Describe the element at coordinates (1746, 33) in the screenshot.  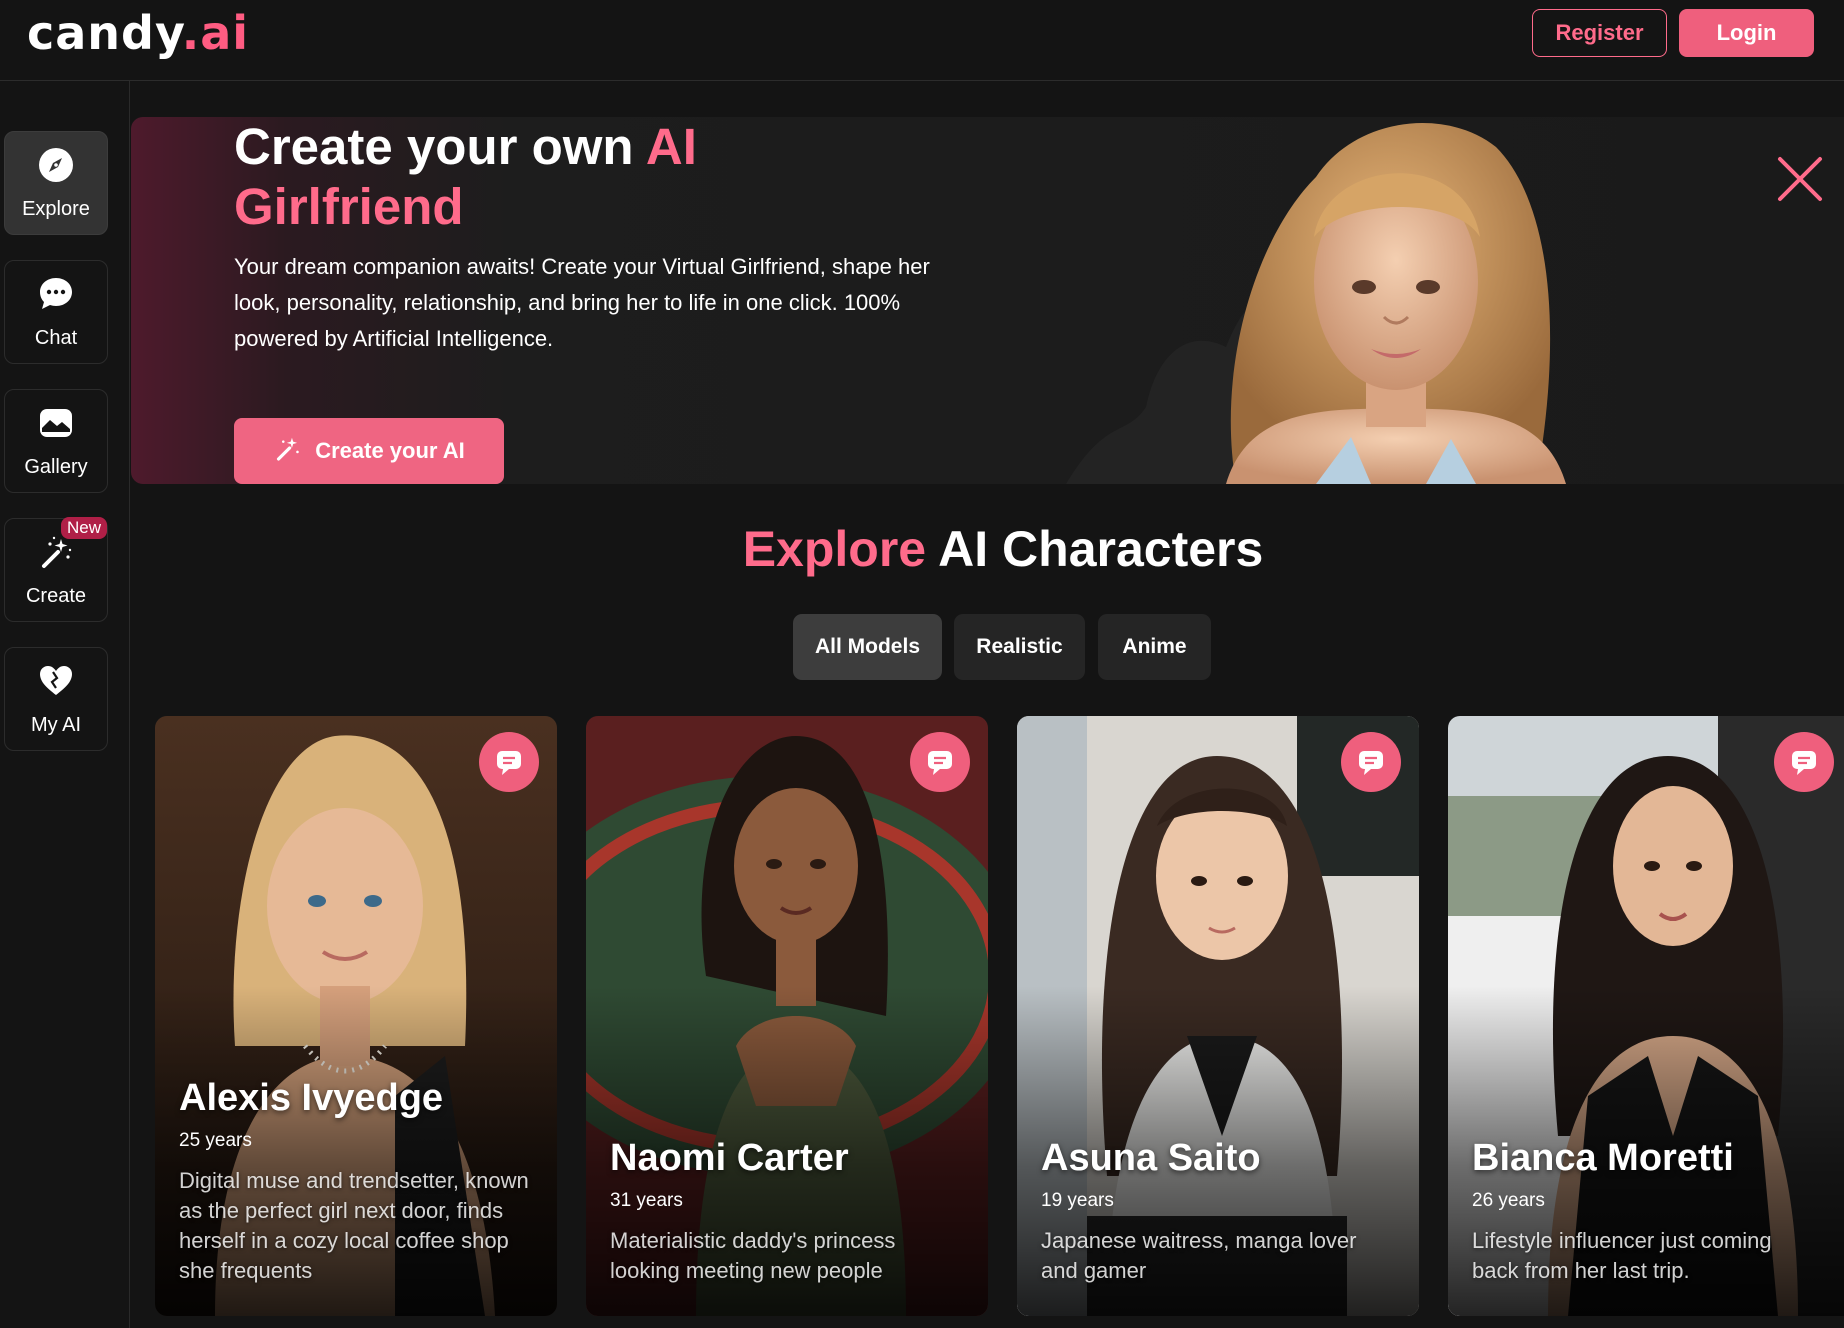
I see `login-button: Login` at that location.